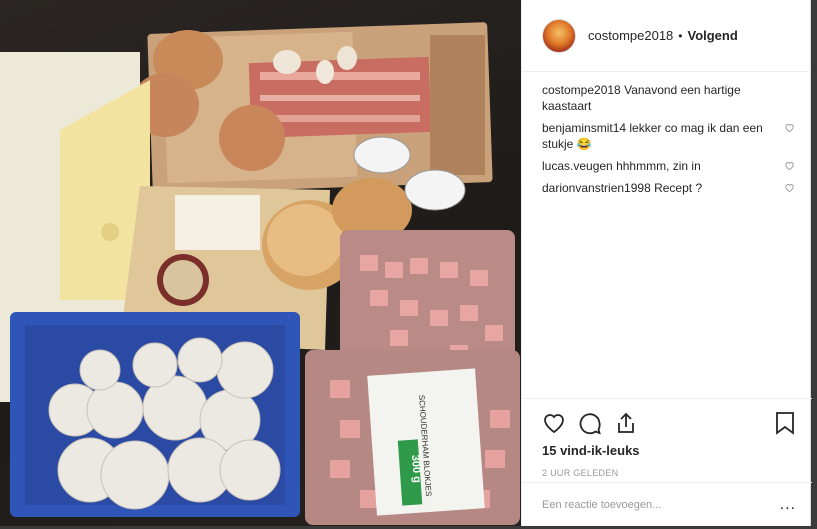  What do you see at coordinates (678, 188) in the screenshot?
I see `comment-text: Recept ?` at bounding box center [678, 188].